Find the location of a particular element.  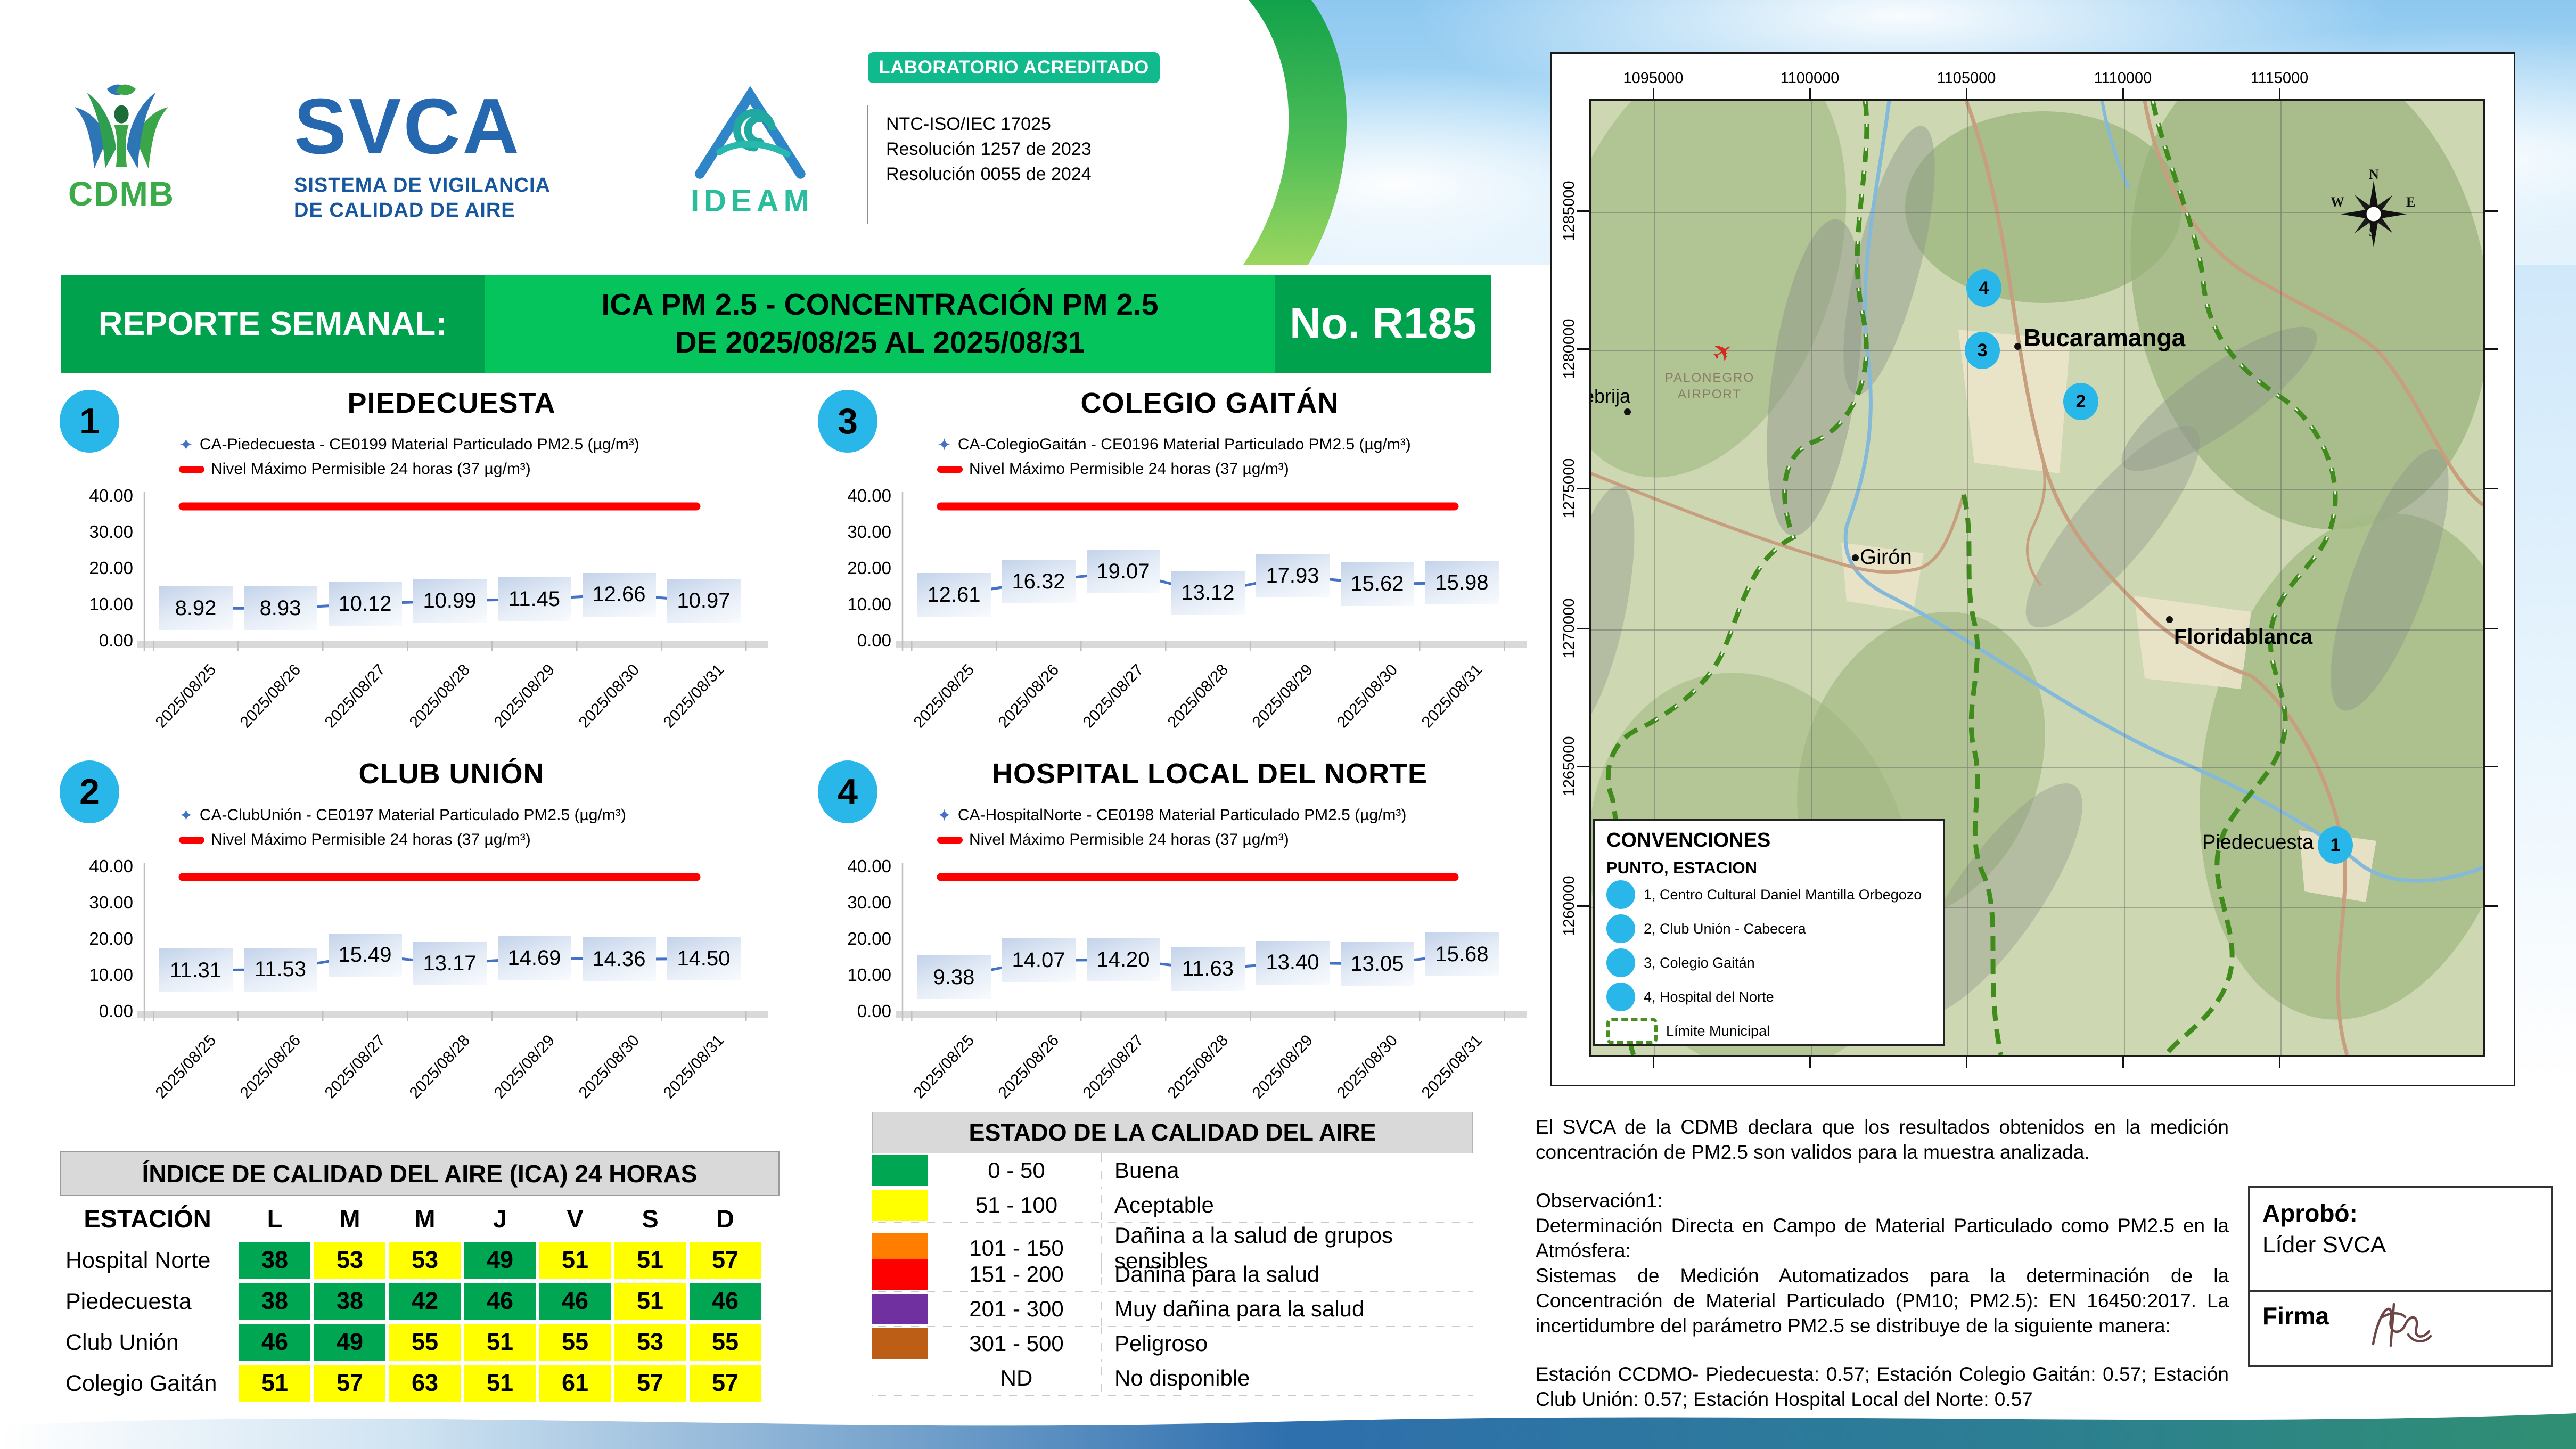

signature-cell: Firma is located at coordinates (2400, 1328).